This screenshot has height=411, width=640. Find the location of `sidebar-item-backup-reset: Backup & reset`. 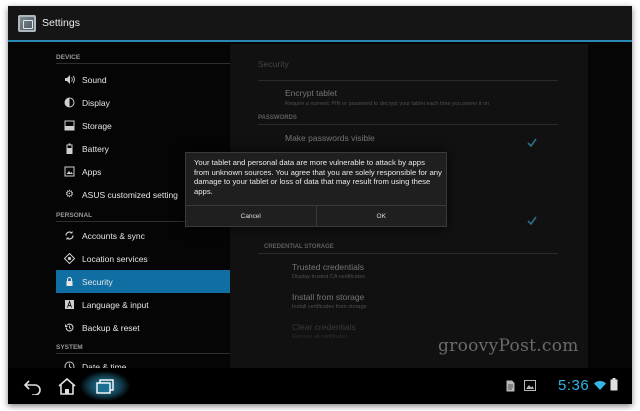

sidebar-item-backup-reset: Backup & reset is located at coordinates (143, 327).